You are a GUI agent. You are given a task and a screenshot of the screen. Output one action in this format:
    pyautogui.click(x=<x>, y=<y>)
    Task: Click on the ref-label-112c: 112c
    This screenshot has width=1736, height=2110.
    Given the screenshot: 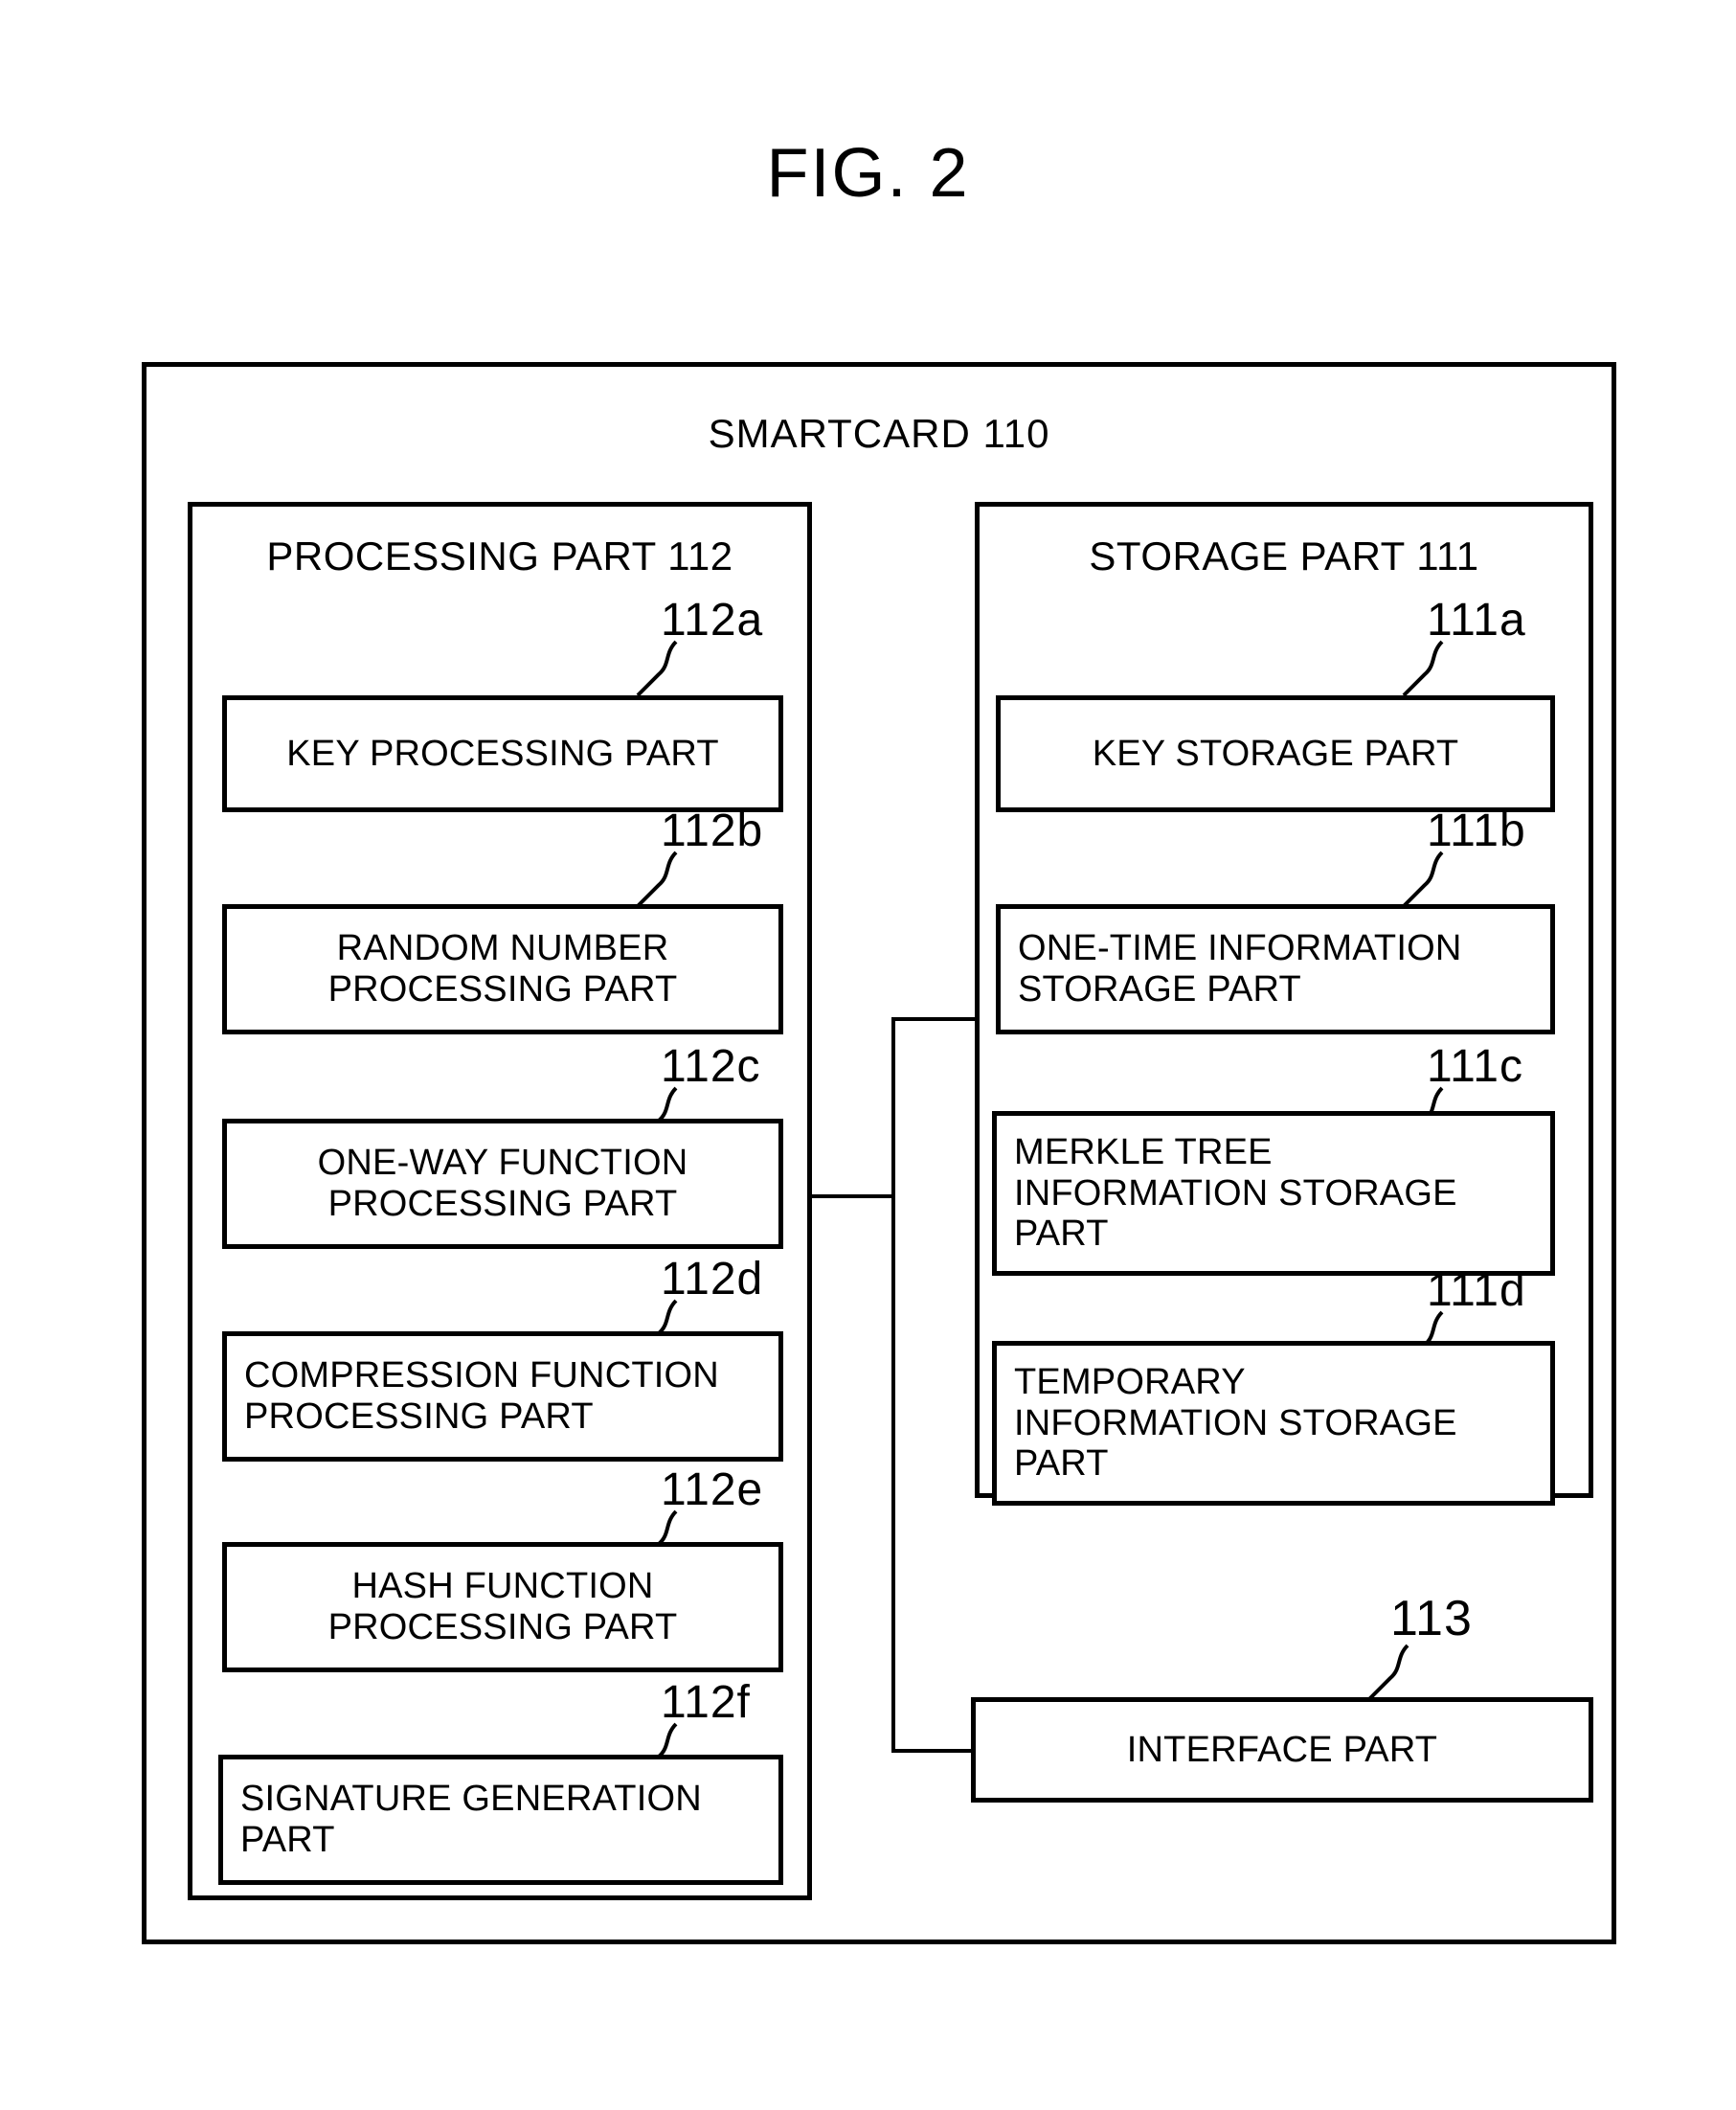 What is the action you would take?
    pyautogui.click(x=711, y=1066)
    